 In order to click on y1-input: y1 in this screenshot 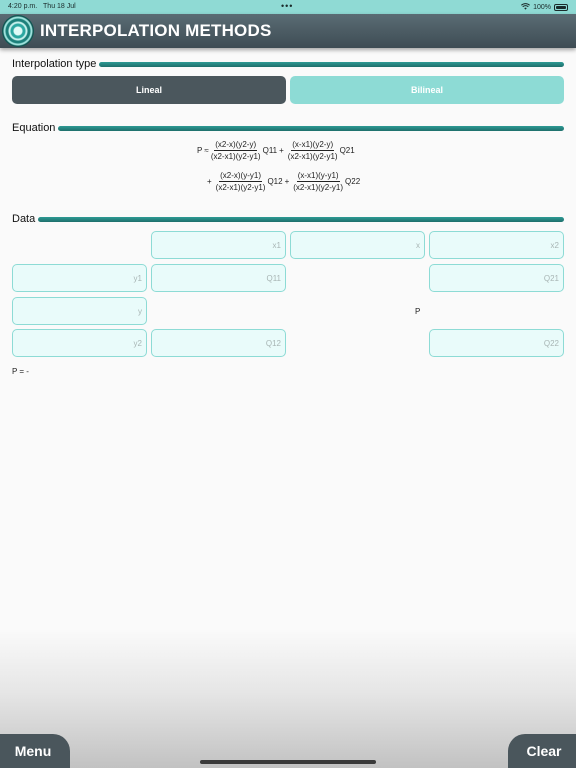, I will do `click(79, 278)`.